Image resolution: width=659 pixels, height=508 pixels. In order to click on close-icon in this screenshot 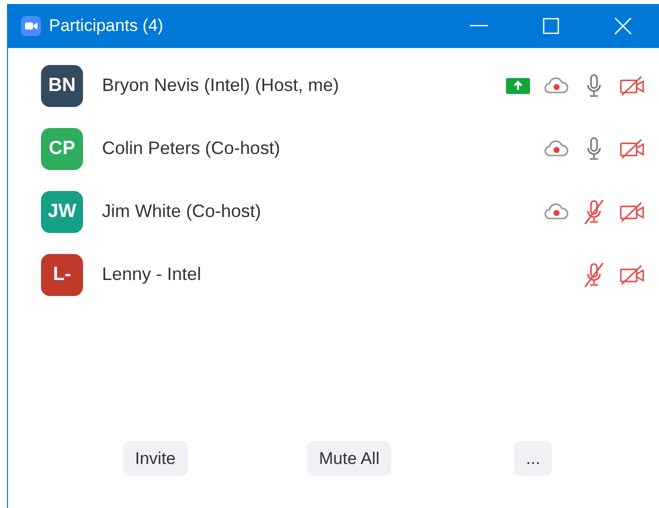, I will do `click(623, 26)`.